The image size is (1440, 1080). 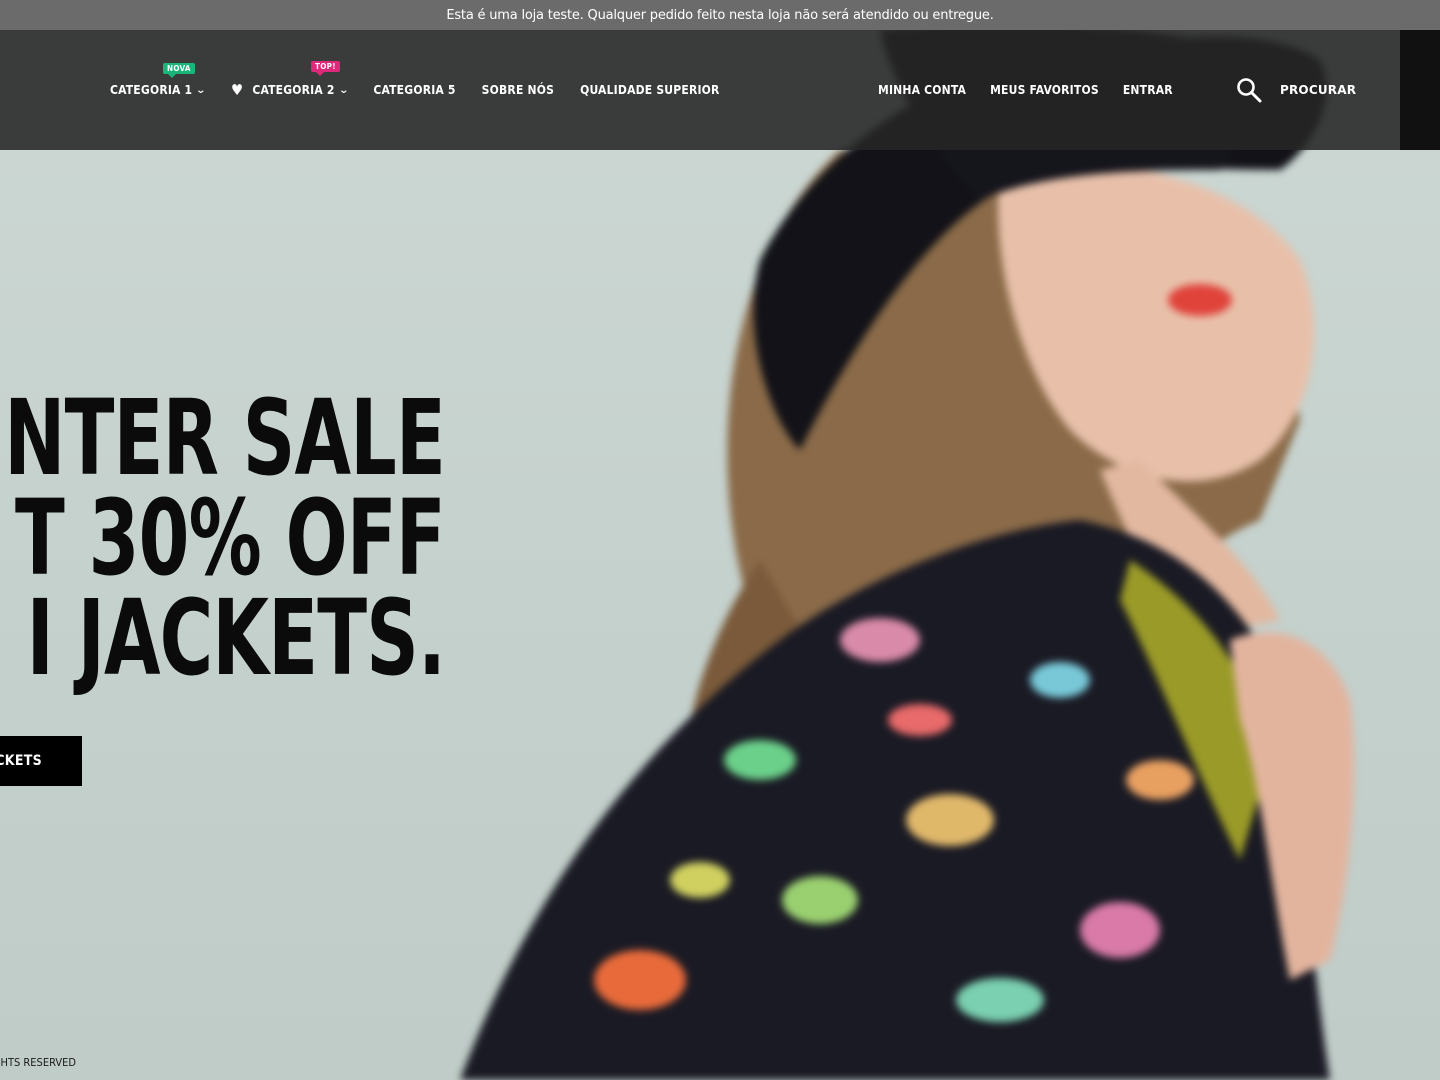 What do you see at coordinates (293, 90) in the screenshot?
I see `nav-item-label: CATEGORIA 2` at bounding box center [293, 90].